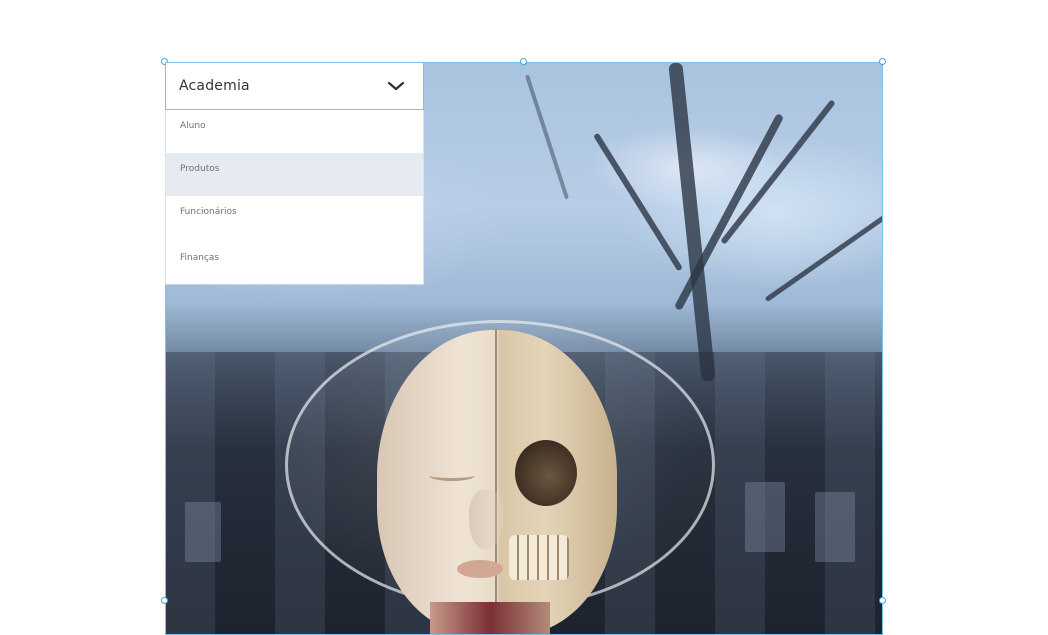  Describe the element at coordinates (396, 86) in the screenshot. I see `chevron-down-icon` at that location.